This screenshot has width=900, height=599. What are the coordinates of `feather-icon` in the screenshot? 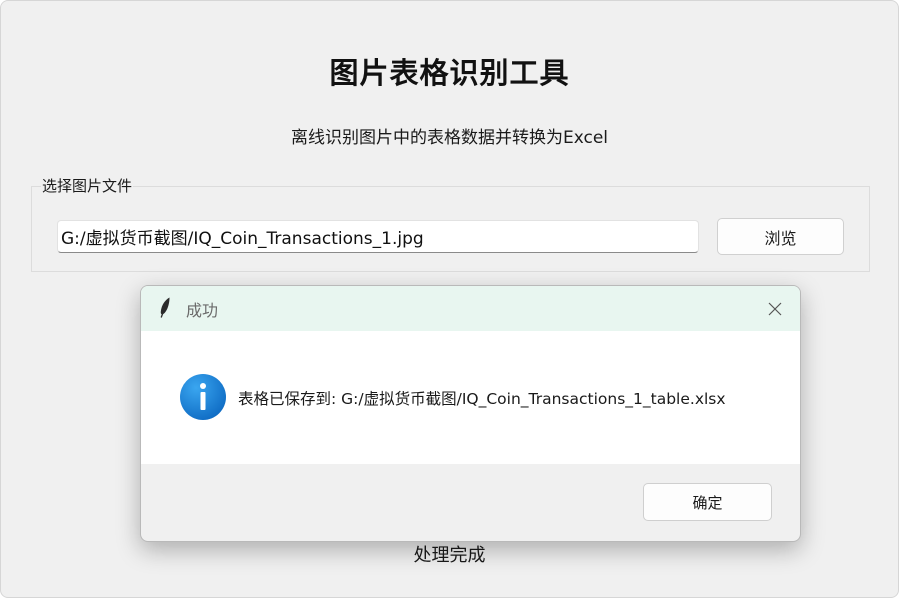 It's located at (165, 307).